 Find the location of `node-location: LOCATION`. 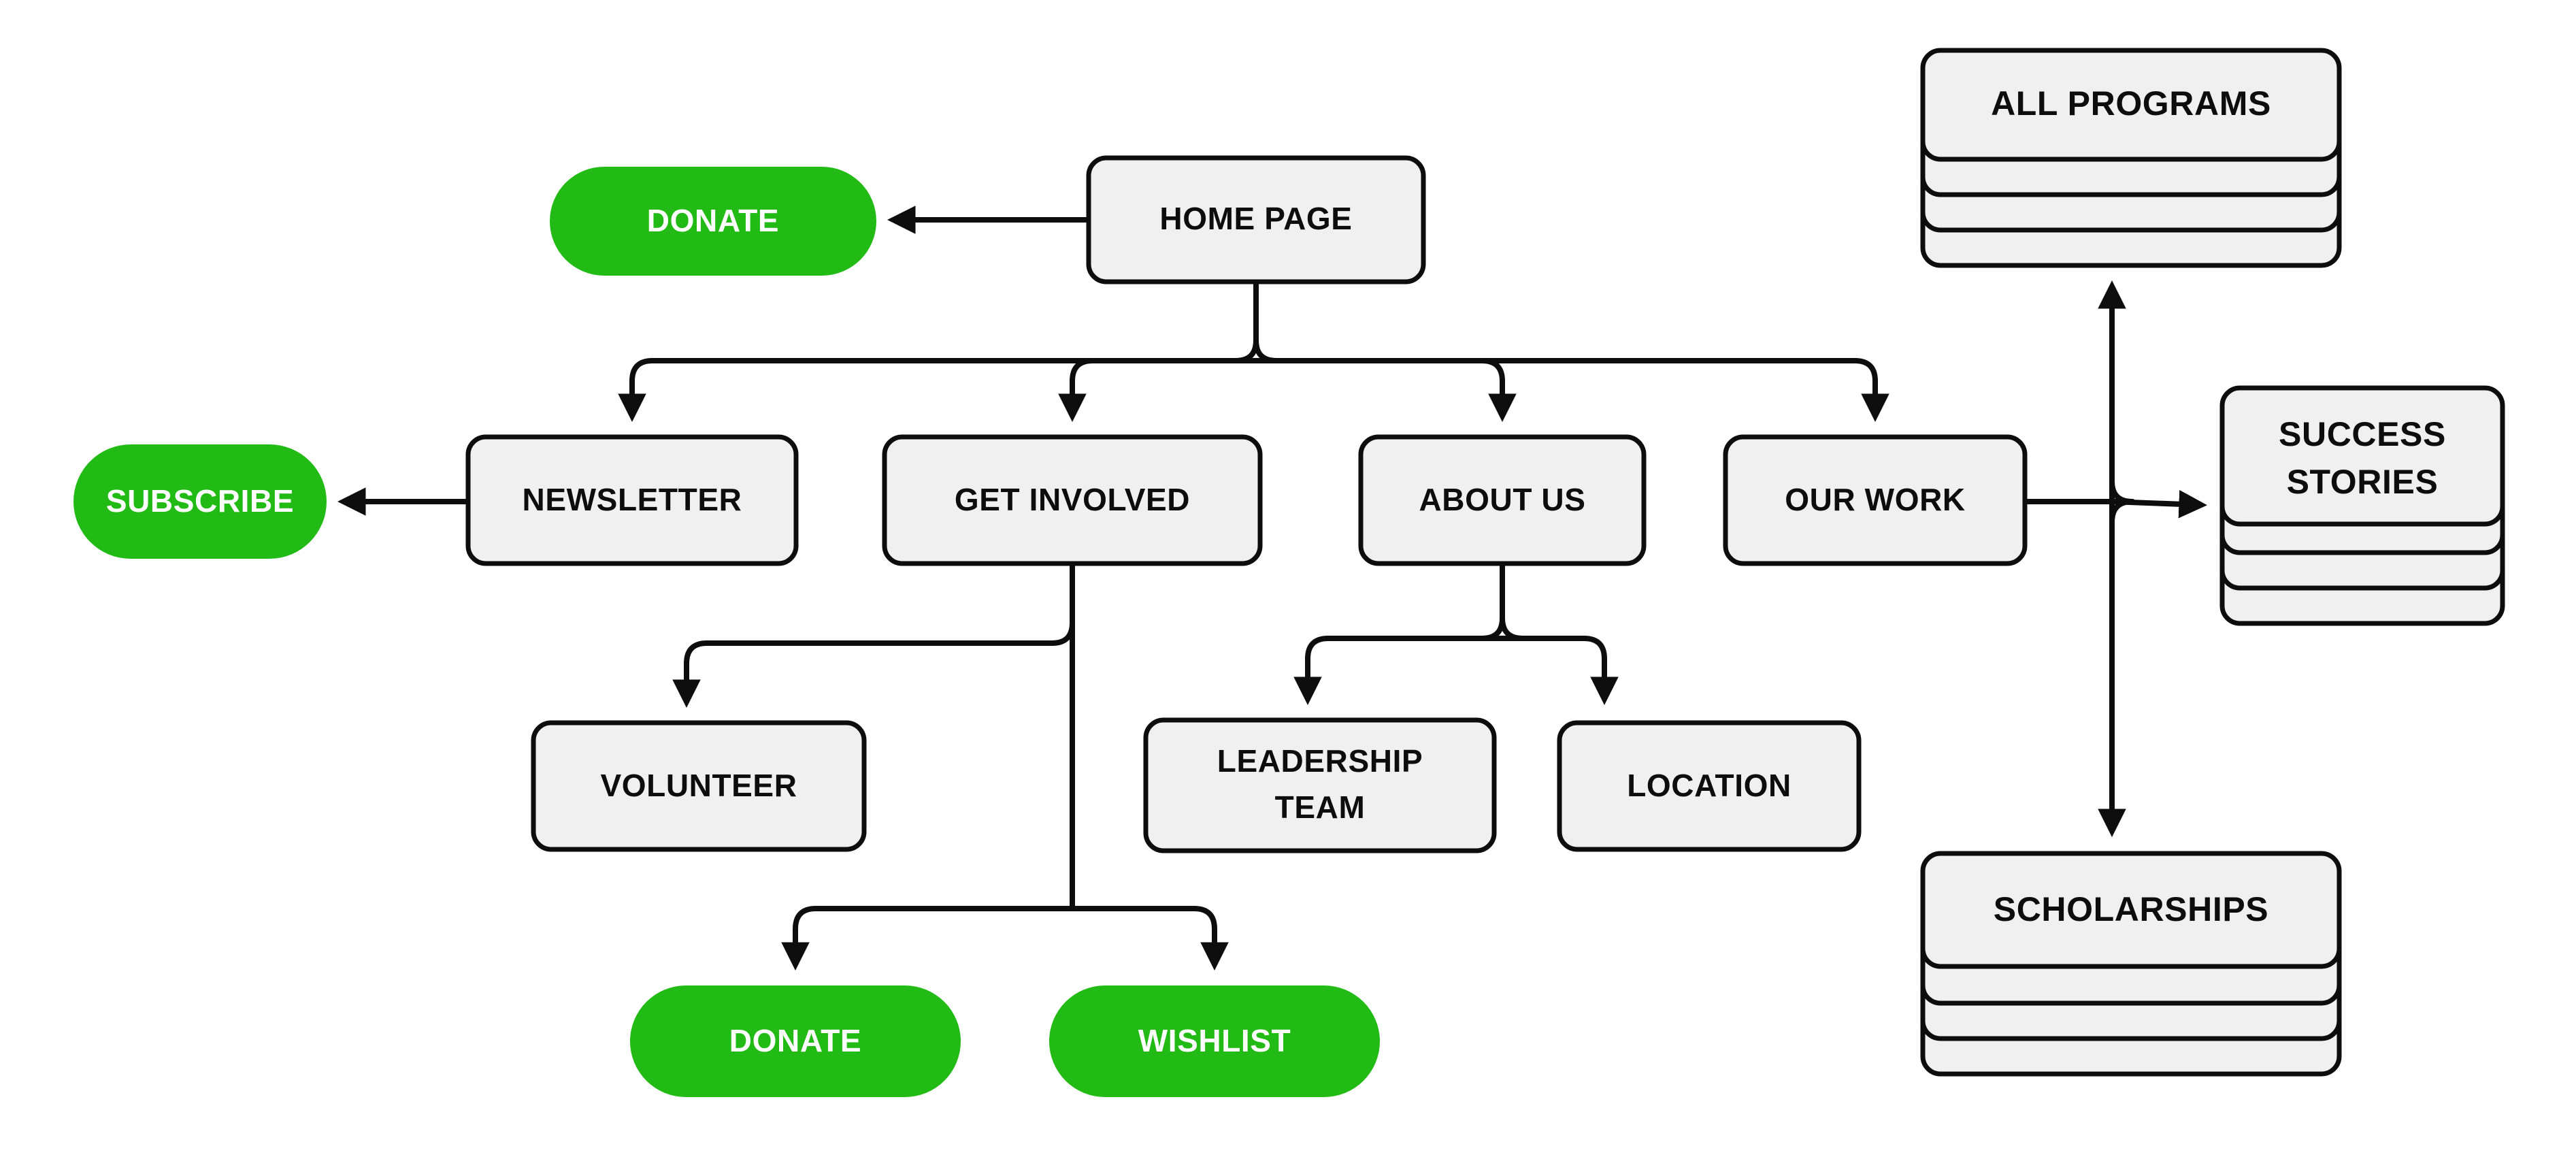

node-location: LOCATION is located at coordinates (1710, 786).